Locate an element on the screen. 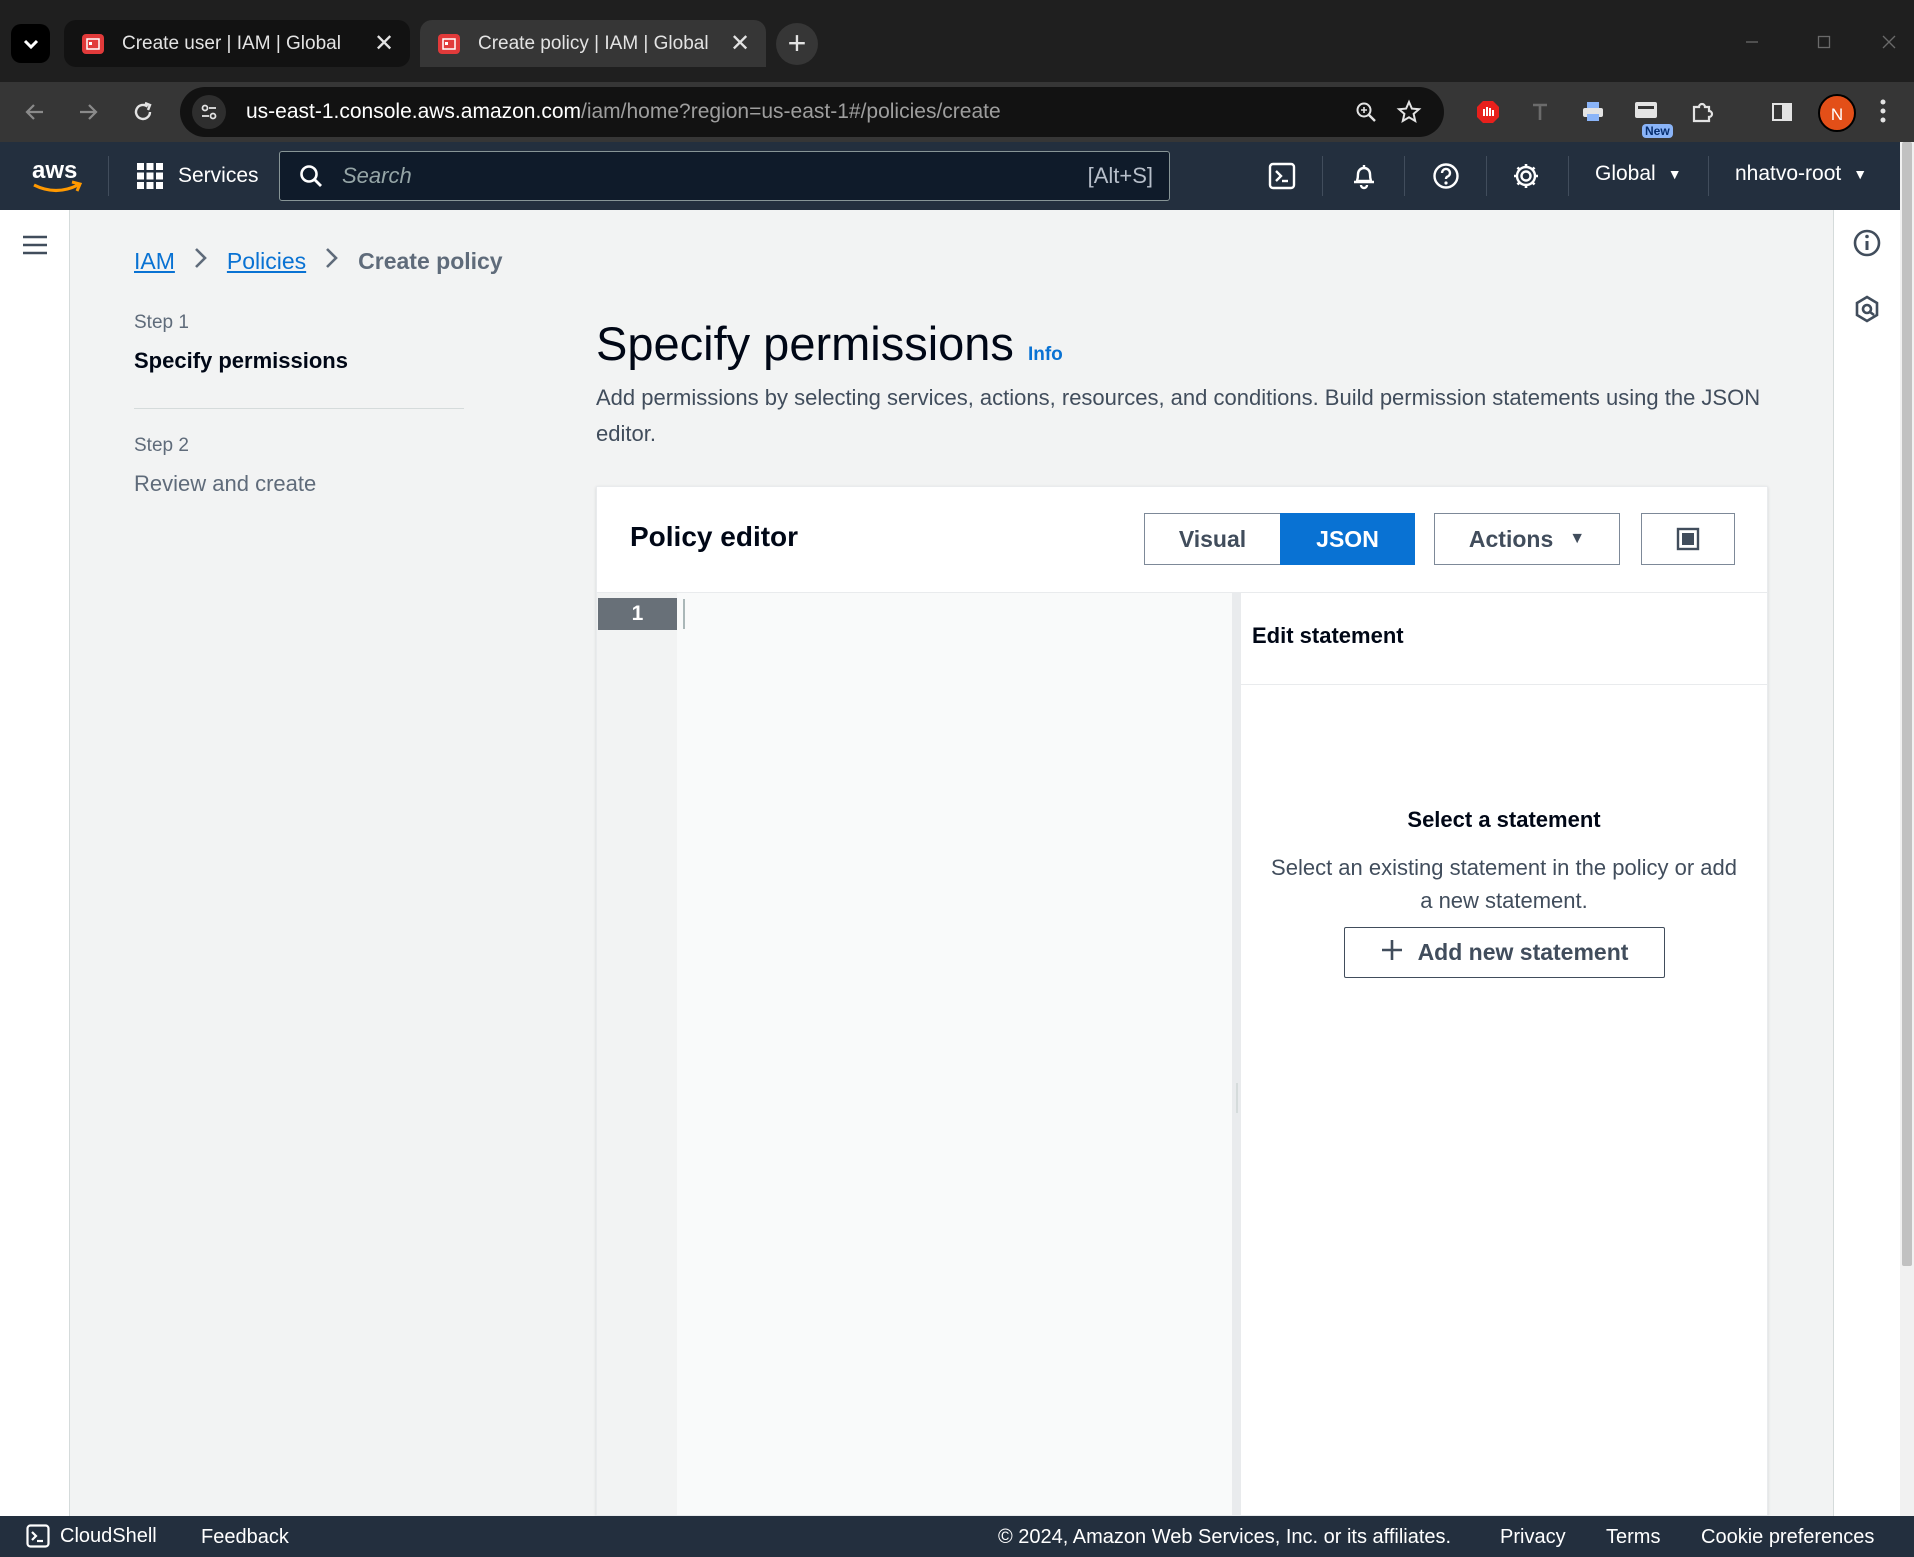  back-icon is located at coordinates (35, 112).